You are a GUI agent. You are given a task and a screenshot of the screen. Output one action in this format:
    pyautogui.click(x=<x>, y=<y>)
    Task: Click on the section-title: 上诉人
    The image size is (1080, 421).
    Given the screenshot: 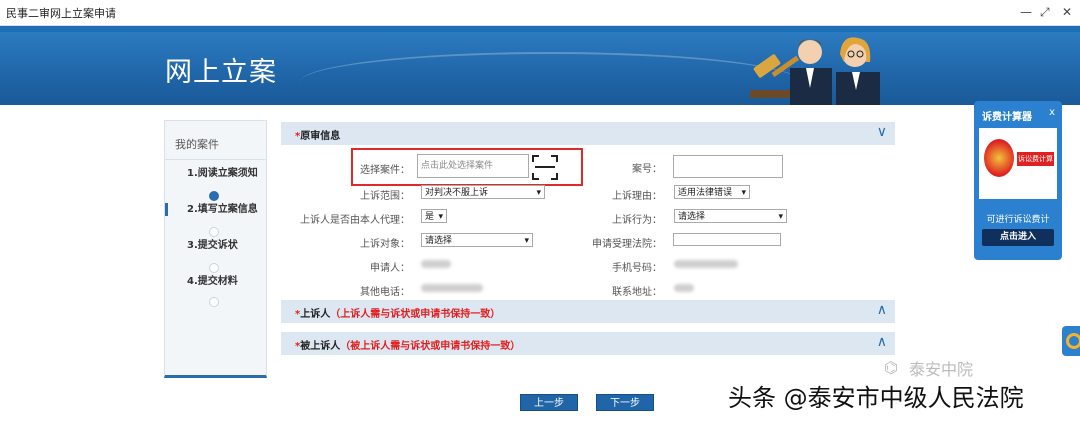 What is the action you would take?
    pyautogui.click(x=315, y=314)
    